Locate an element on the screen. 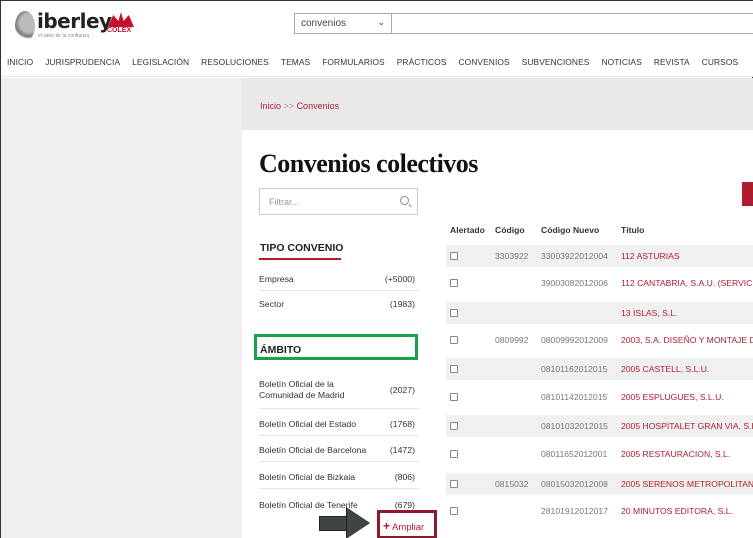 The image size is (753, 538). filter-item-label: Sector is located at coordinates (272, 304).